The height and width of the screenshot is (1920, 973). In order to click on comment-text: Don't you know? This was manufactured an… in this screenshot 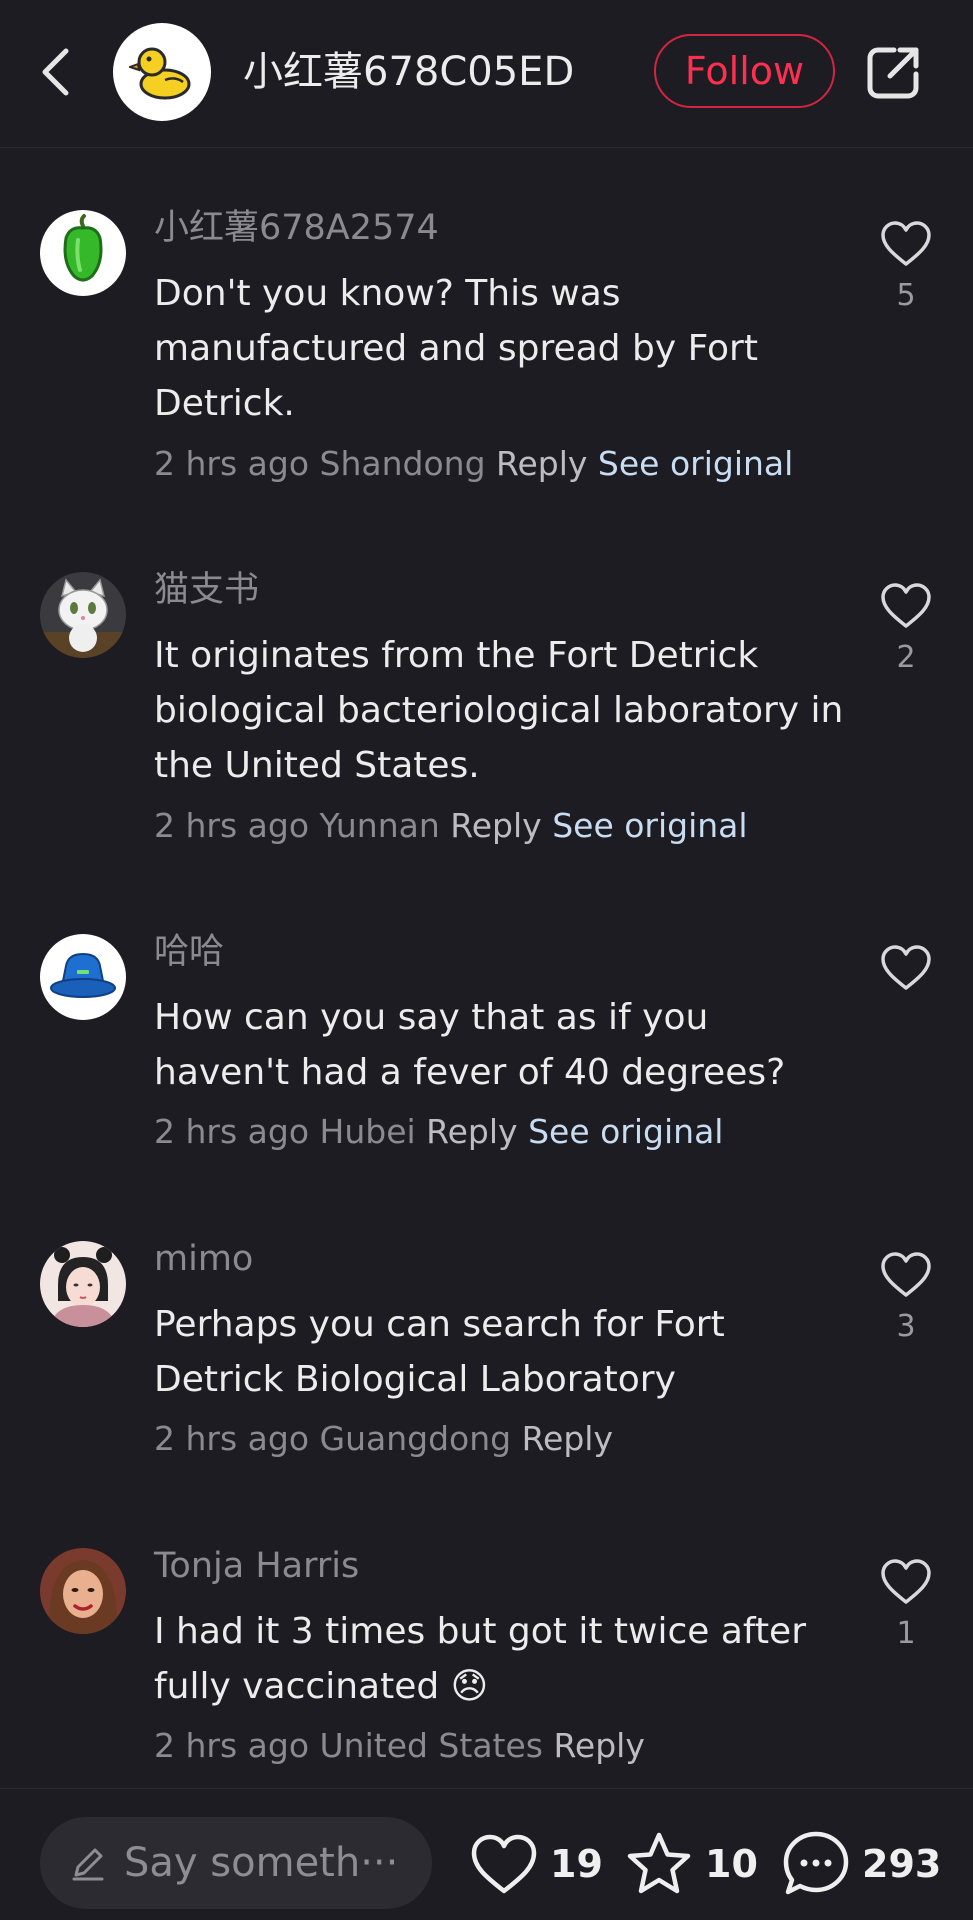, I will do `click(456, 348)`.